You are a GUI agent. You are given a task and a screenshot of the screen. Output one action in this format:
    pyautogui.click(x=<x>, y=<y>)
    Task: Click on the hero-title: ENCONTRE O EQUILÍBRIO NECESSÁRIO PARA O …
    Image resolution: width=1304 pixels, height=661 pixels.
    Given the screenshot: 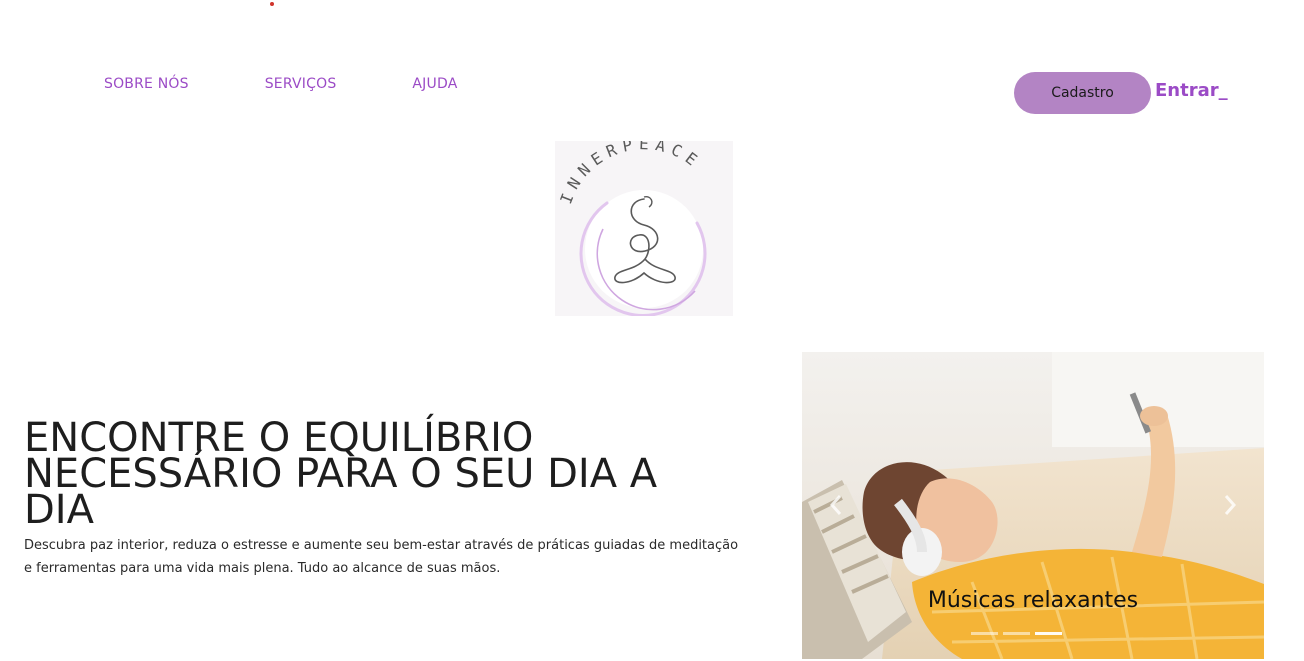 What is the action you would take?
    pyautogui.click(x=341, y=474)
    